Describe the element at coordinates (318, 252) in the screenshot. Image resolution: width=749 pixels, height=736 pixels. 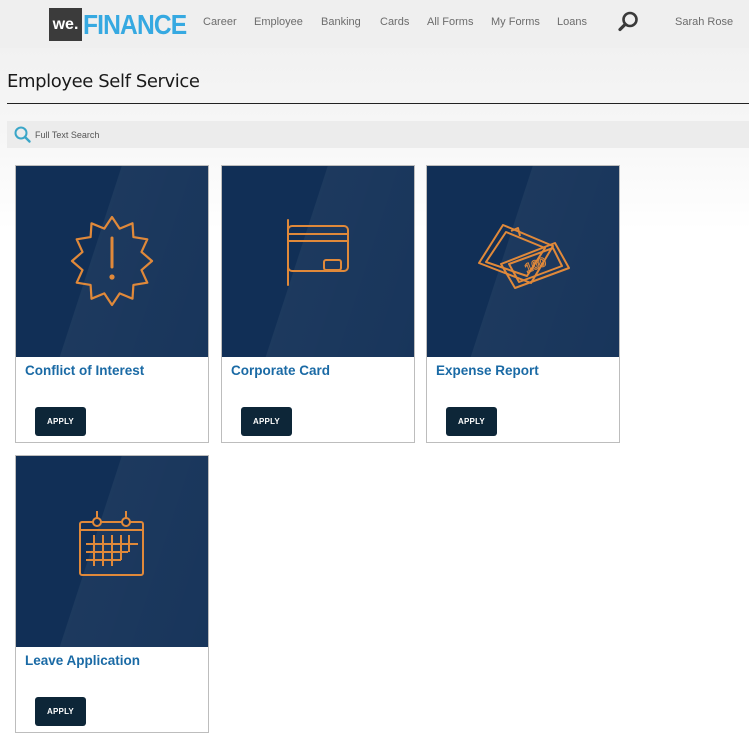
I see `credit-card-icon` at that location.